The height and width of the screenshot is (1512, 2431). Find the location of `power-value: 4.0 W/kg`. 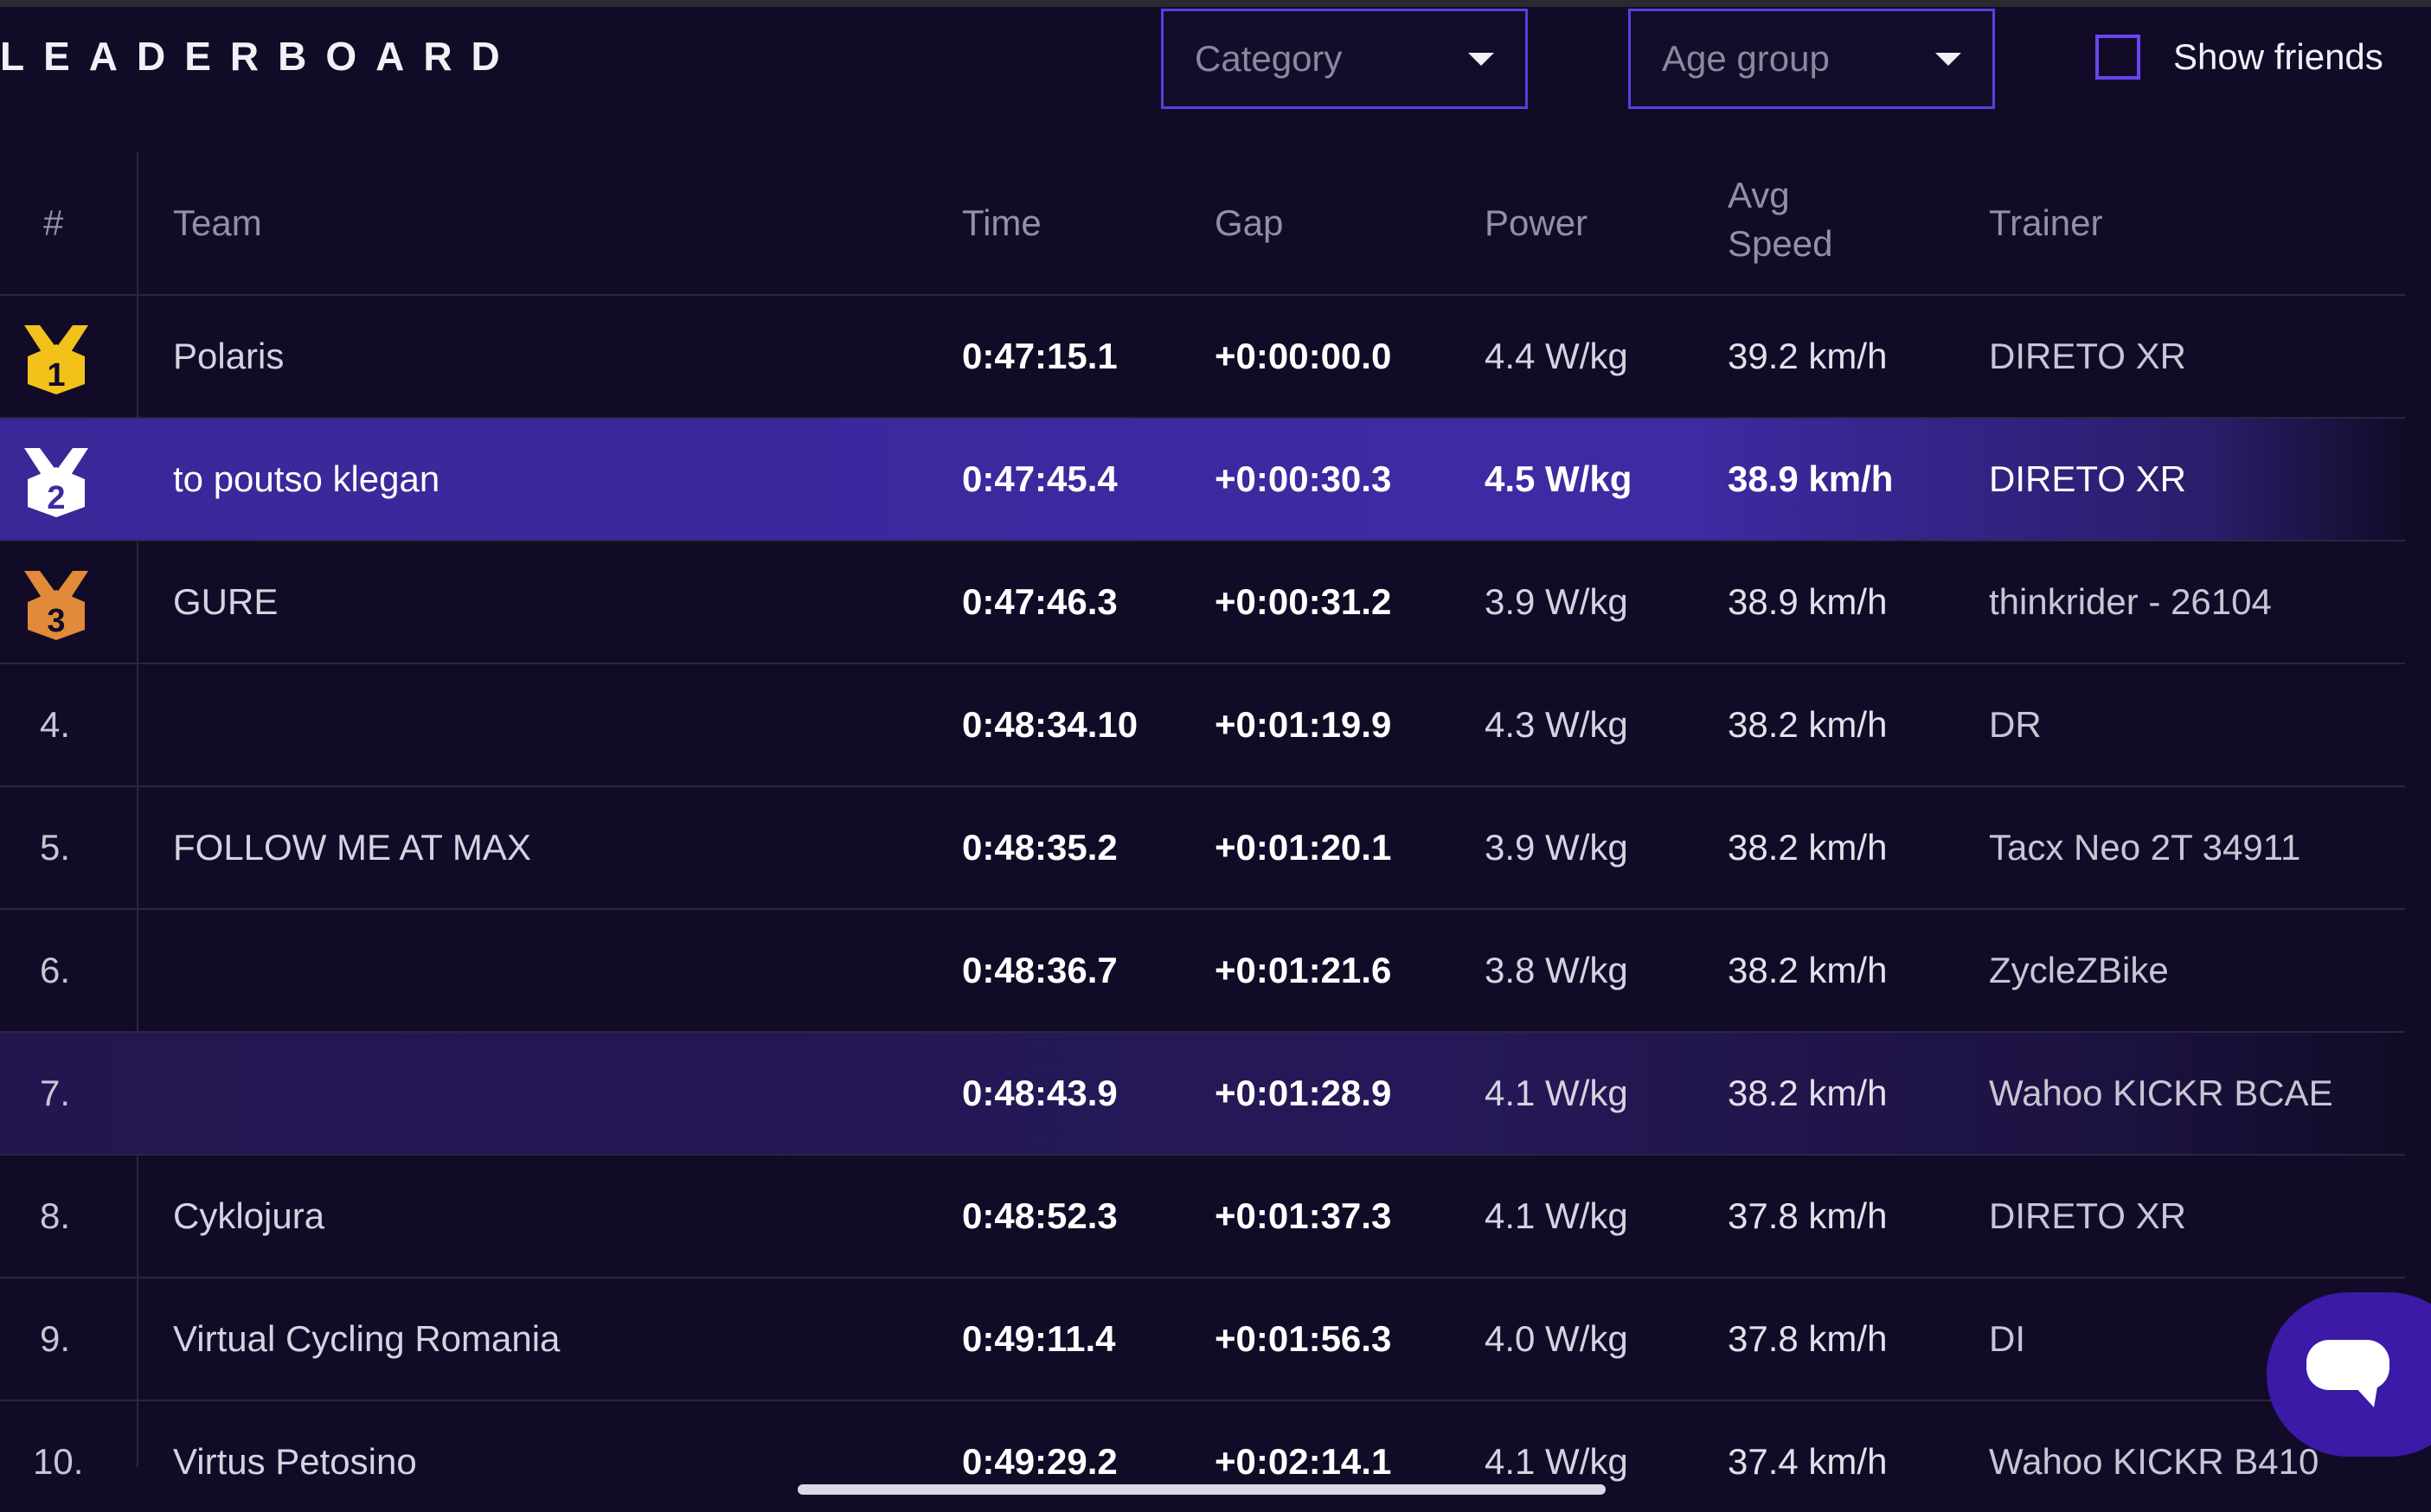

power-value: 4.0 W/kg is located at coordinates (1556, 1338).